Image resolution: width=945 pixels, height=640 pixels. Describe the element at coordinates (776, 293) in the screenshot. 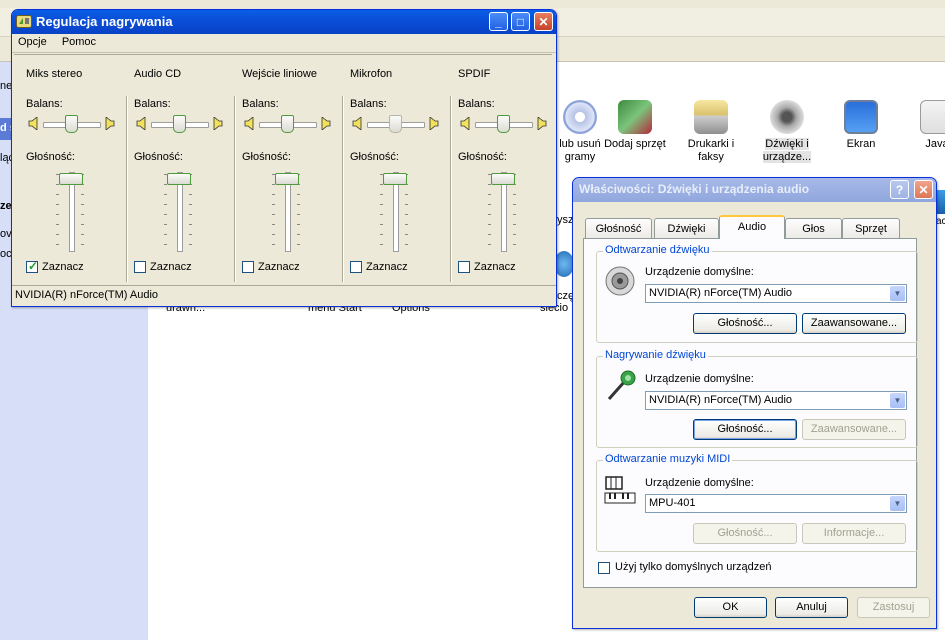

I see `playback-device-select: NVIDIA(R) nForce(TM) Audio ▼` at that location.